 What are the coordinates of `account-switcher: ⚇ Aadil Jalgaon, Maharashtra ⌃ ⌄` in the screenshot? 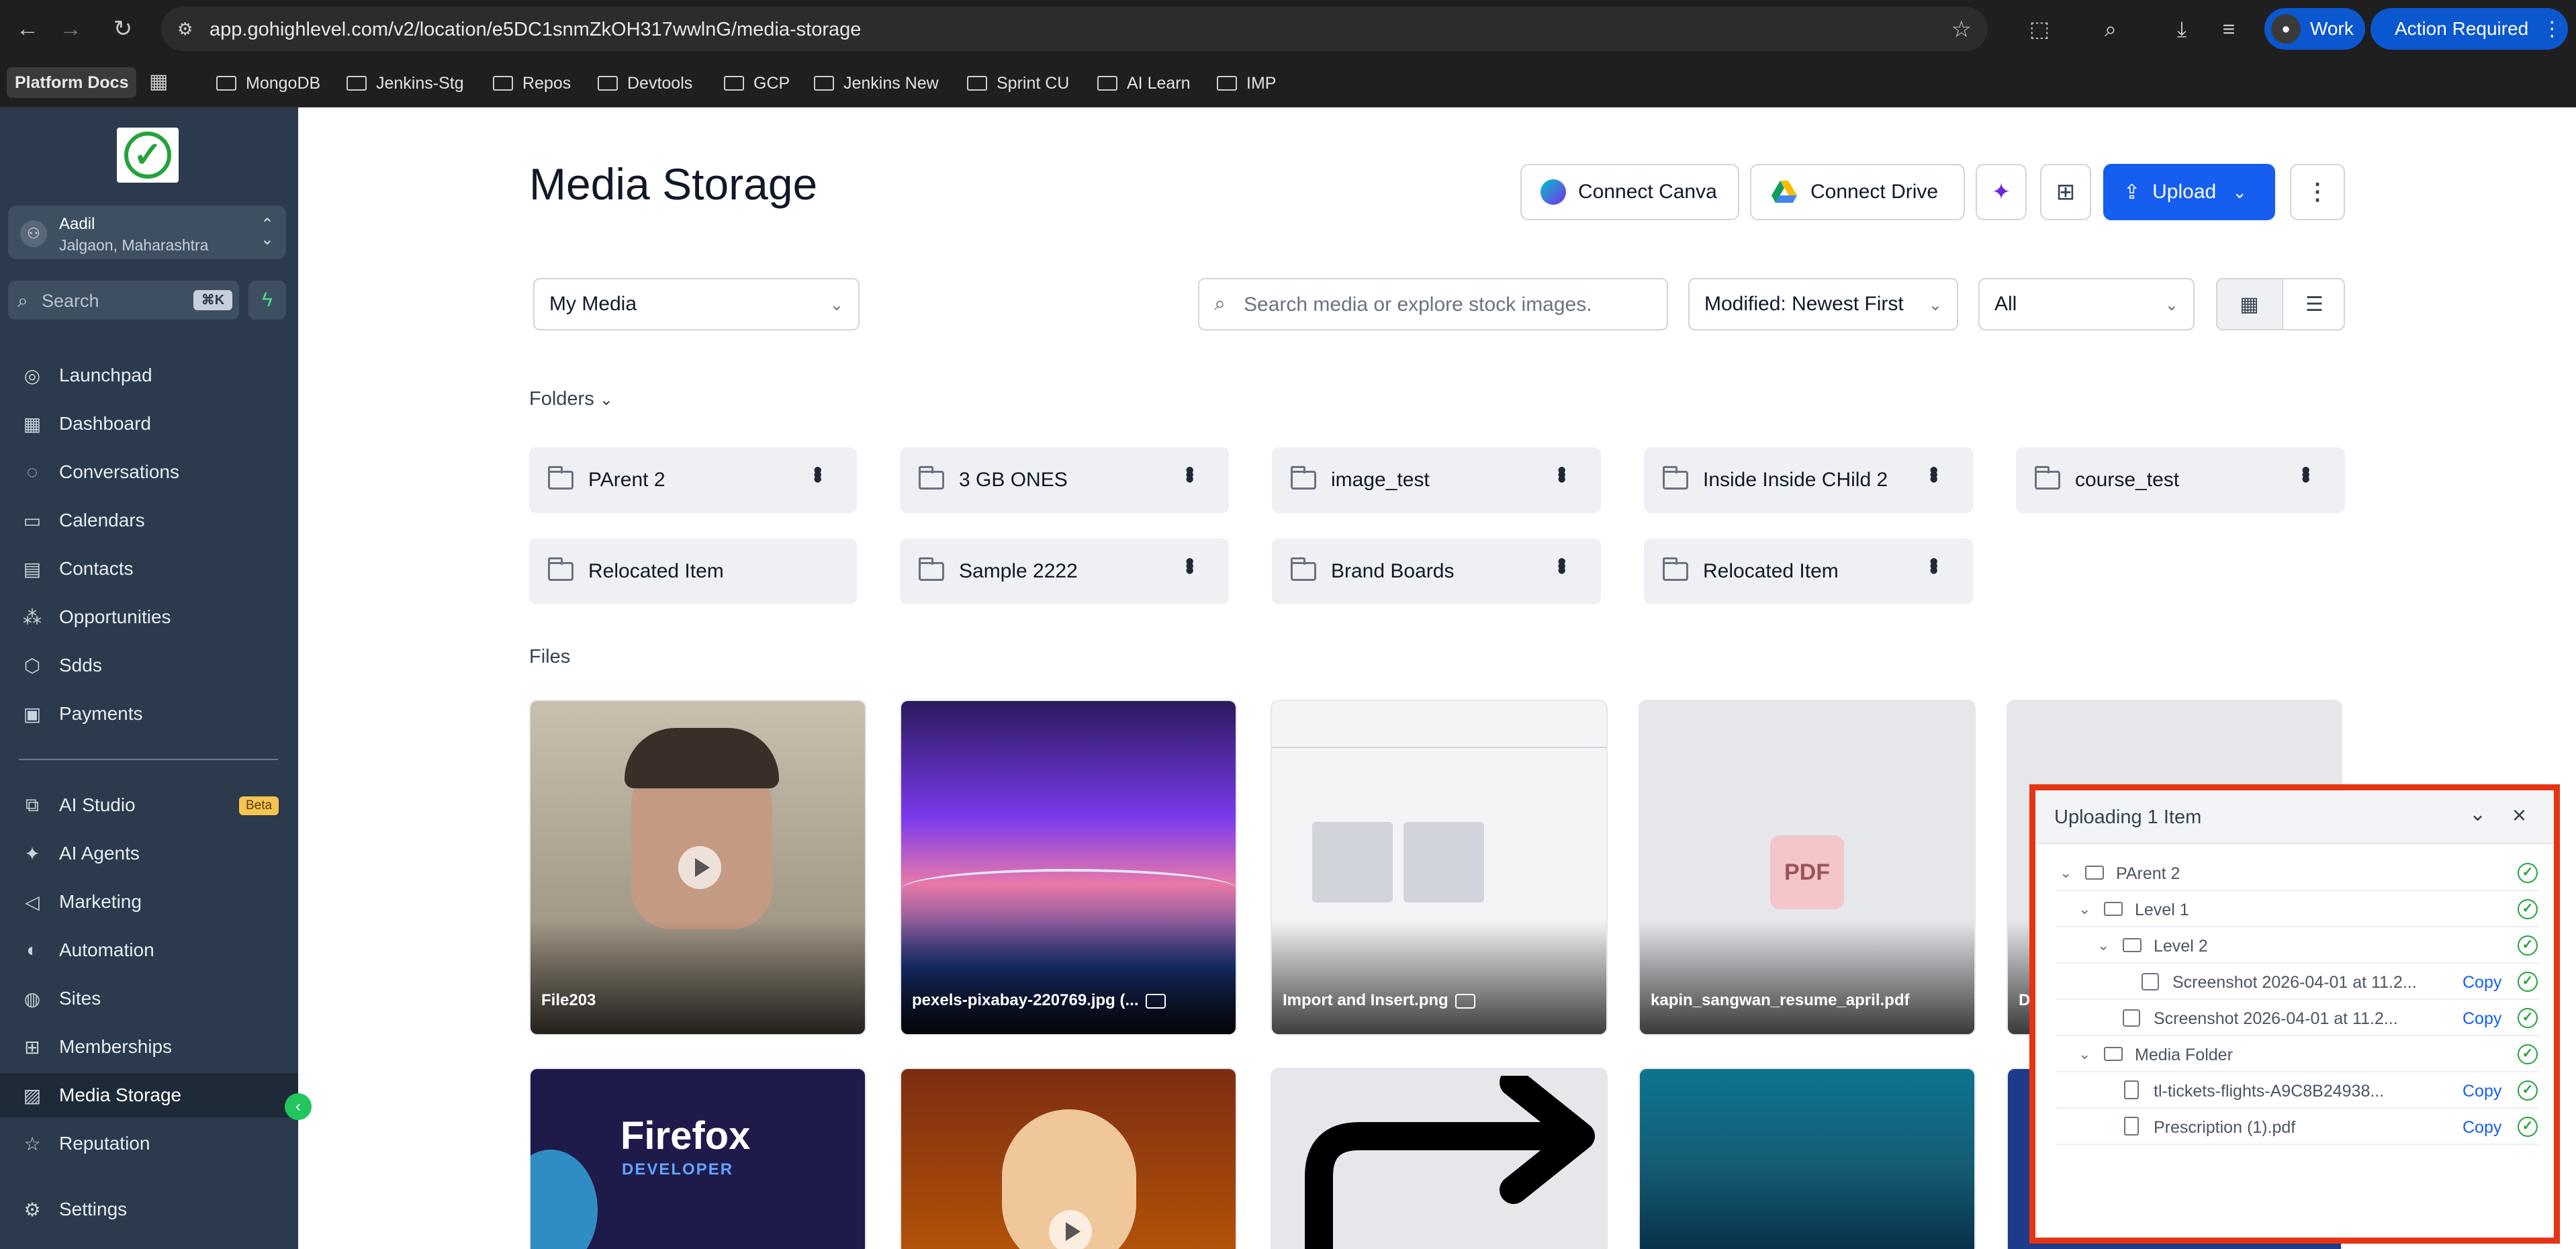 It's located at (147, 232).